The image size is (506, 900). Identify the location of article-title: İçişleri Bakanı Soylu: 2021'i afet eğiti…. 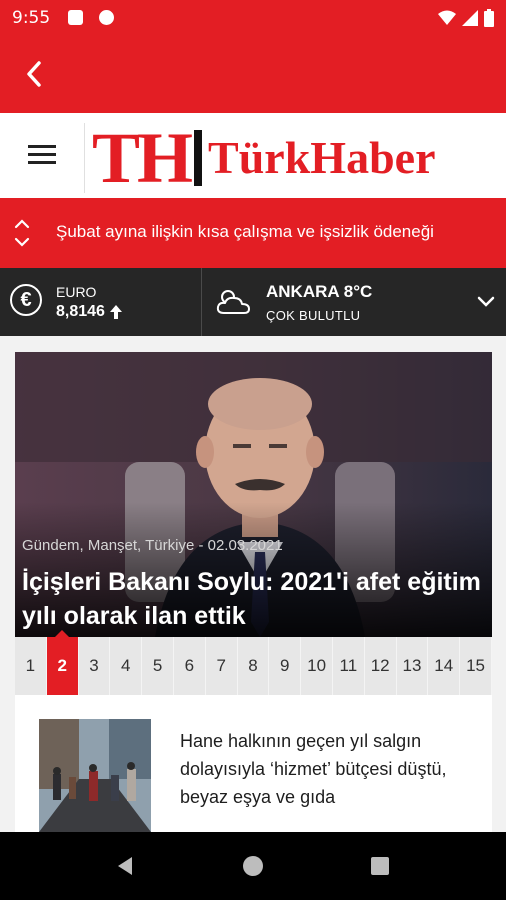
(255, 599).